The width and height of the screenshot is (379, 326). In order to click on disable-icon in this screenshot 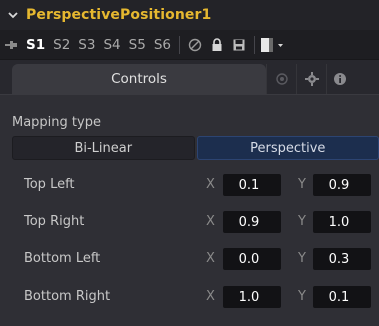, I will do `click(195, 45)`.